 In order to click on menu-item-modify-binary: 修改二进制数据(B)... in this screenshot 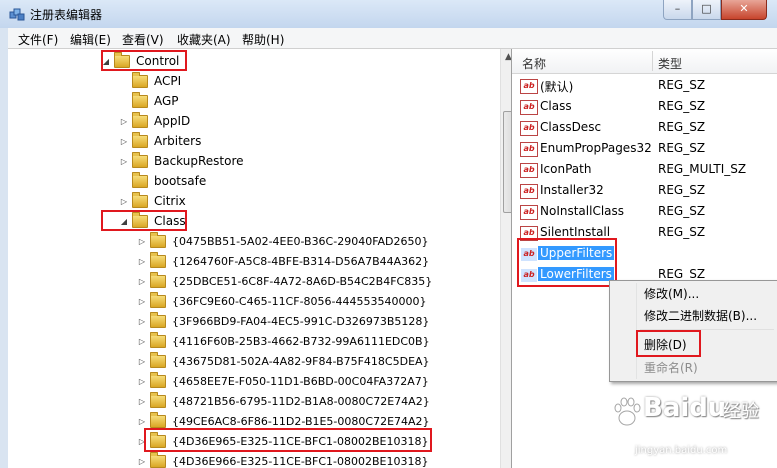, I will do `click(700, 315)`.